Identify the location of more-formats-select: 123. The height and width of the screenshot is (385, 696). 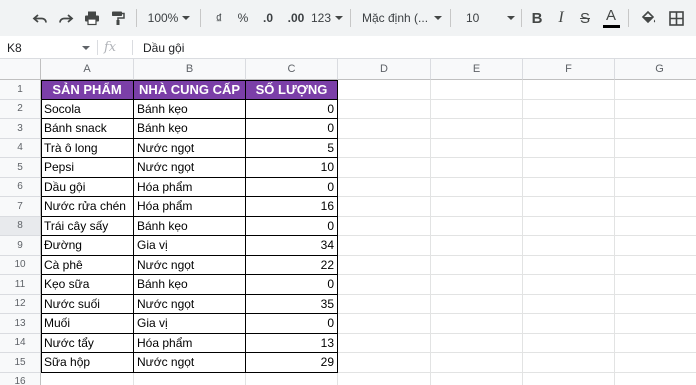
(327, 18).